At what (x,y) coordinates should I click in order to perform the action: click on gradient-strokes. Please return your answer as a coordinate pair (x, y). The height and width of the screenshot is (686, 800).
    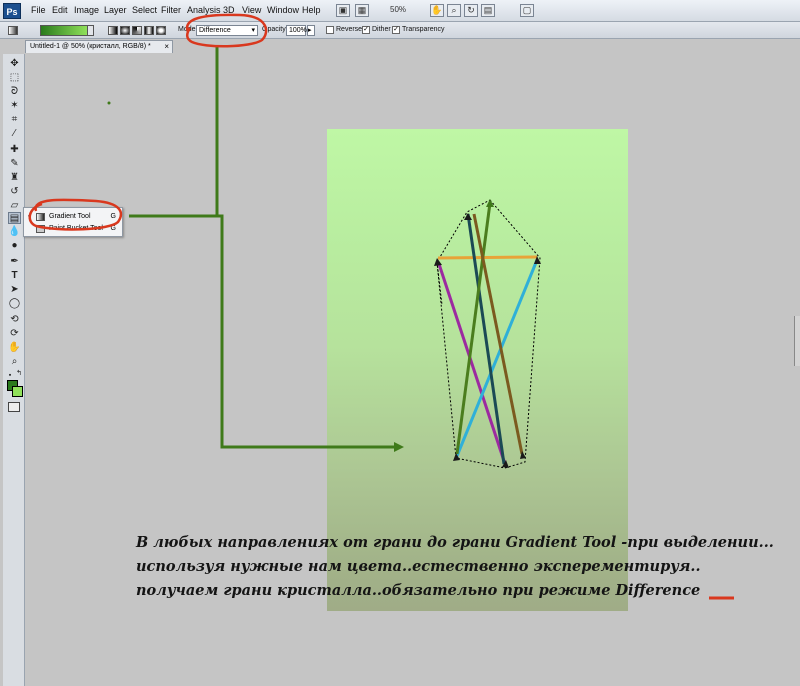
    Looking at the image, I should click on (487, 333).